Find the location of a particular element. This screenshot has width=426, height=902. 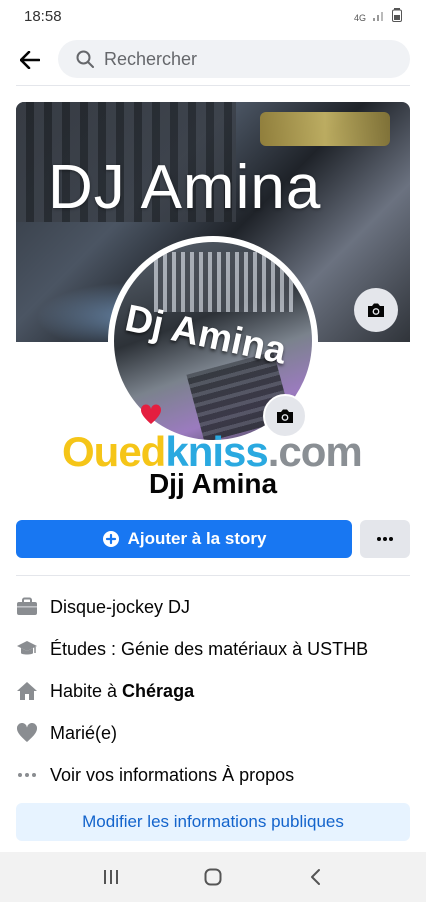

recent-apps-button is located at coordinates (111, 877).